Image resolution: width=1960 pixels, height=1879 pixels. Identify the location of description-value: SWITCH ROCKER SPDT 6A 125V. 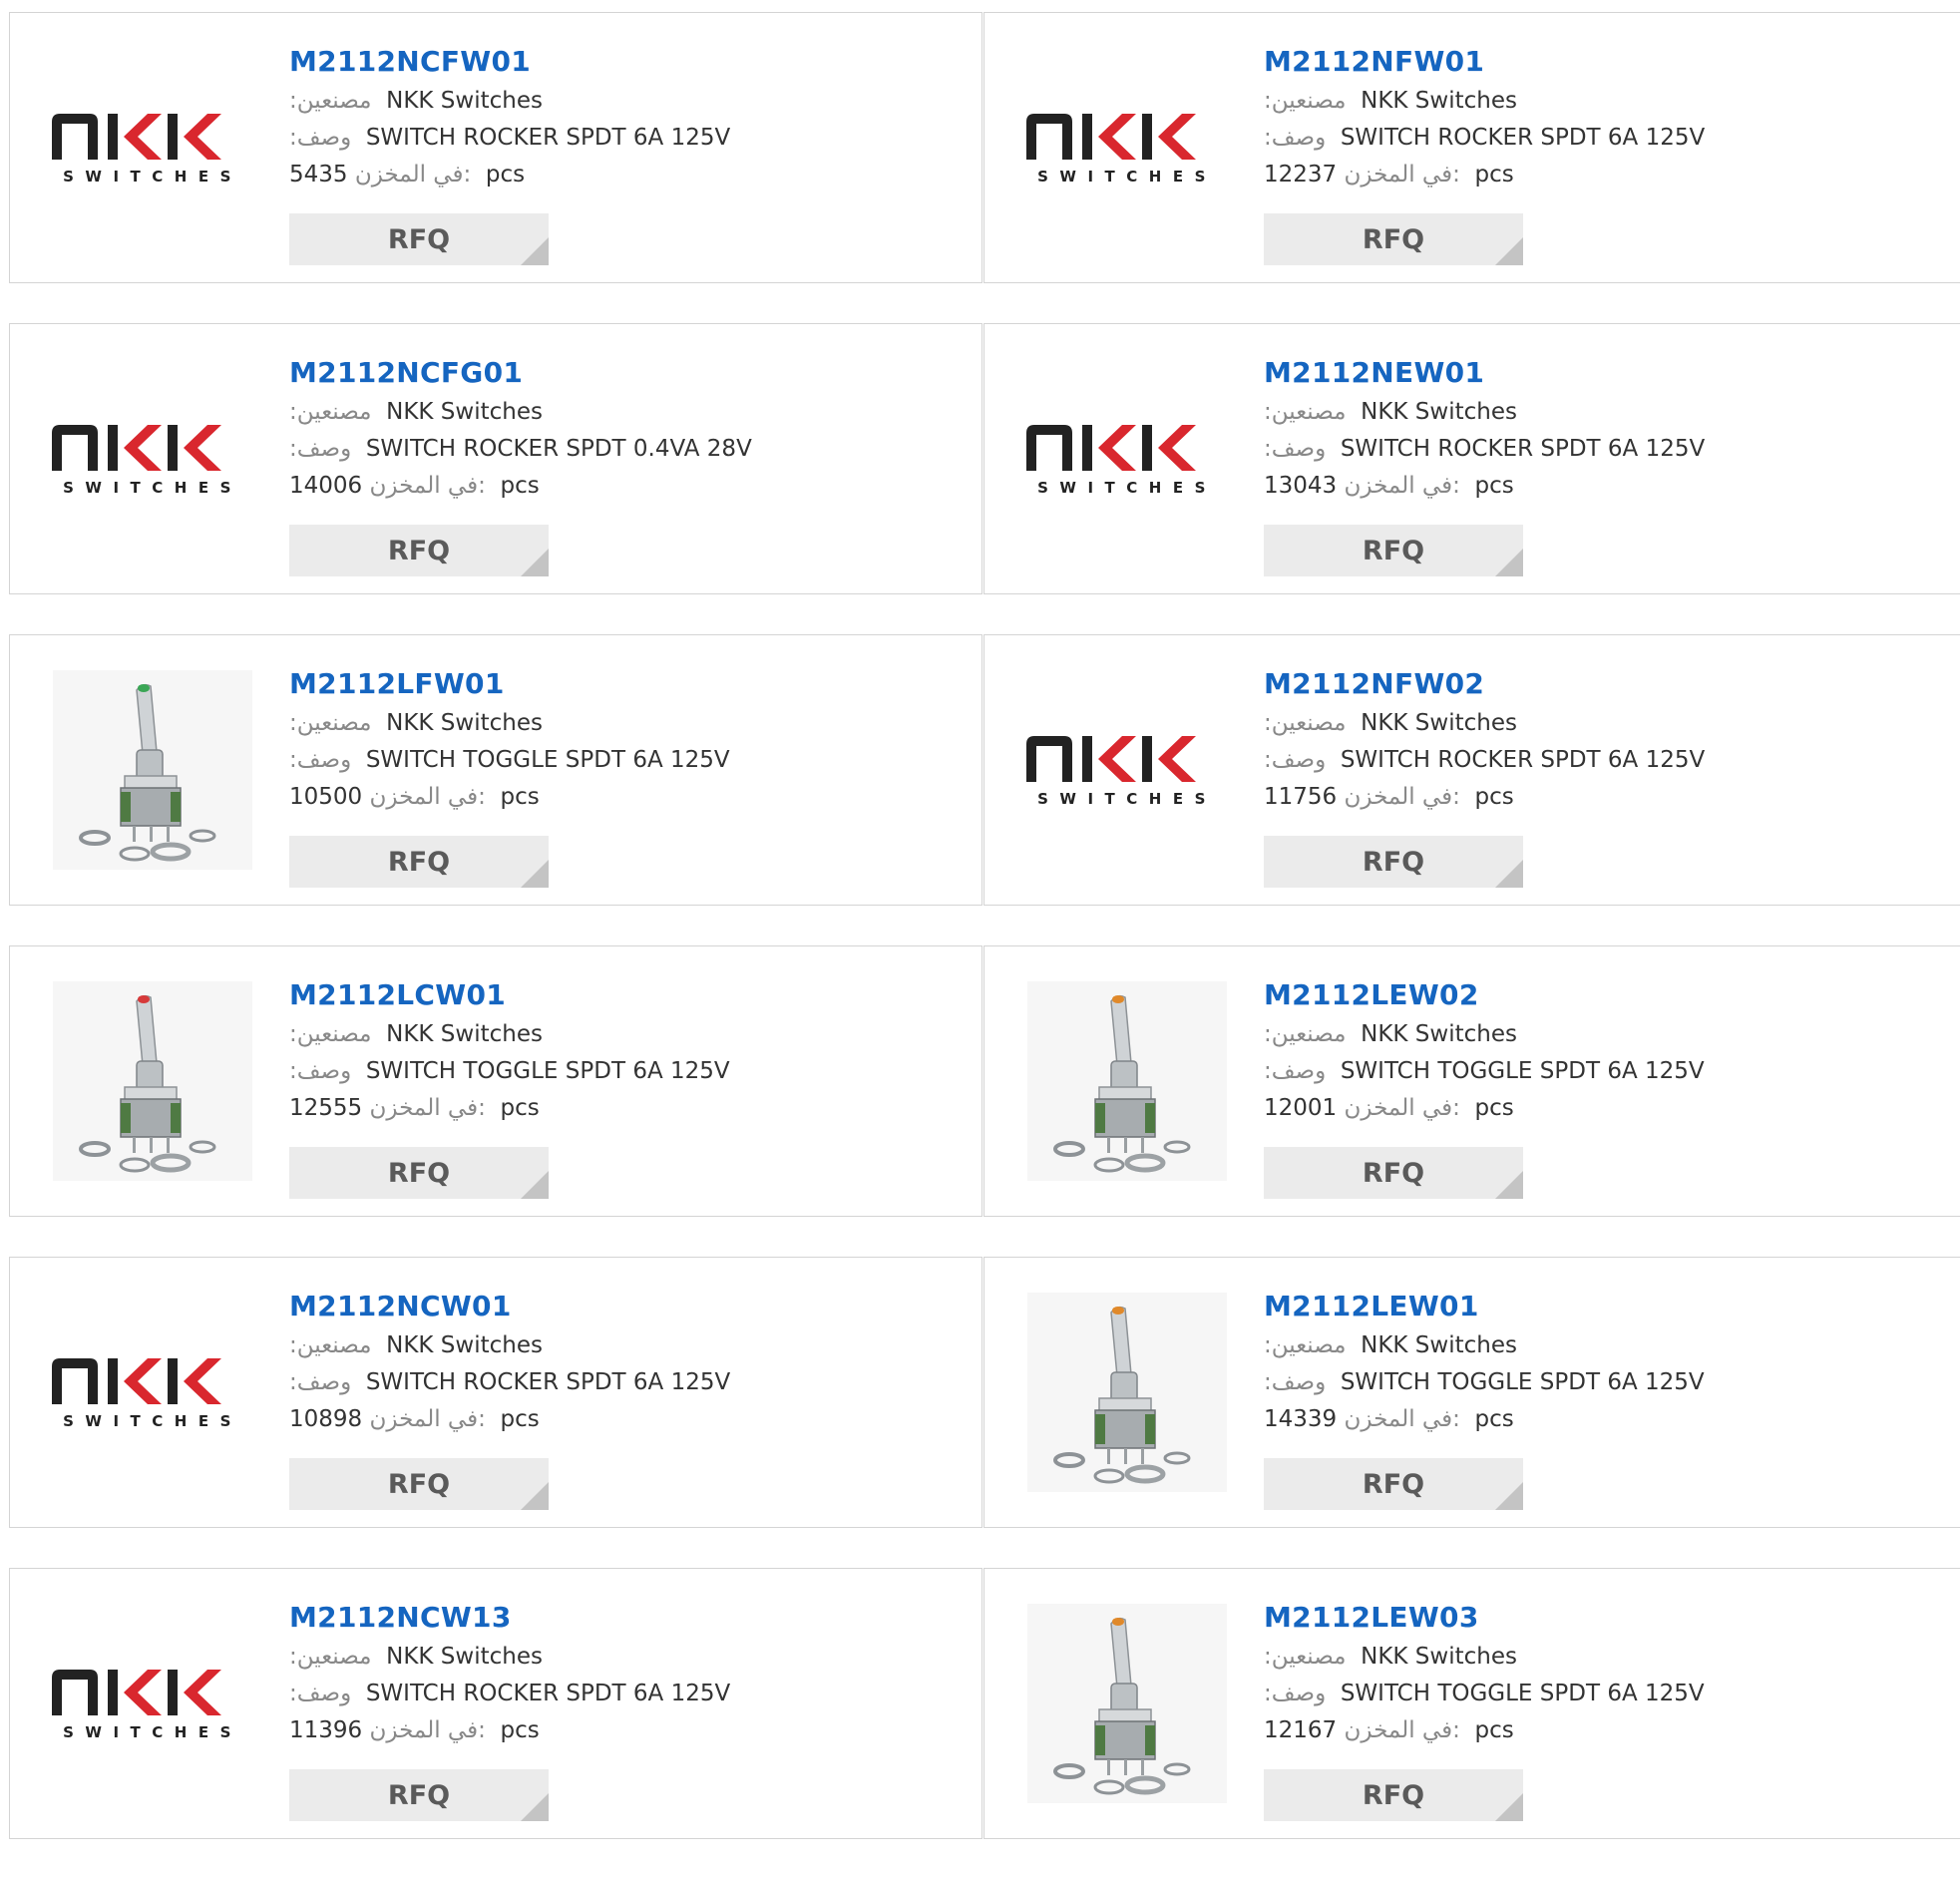
(548, 138).